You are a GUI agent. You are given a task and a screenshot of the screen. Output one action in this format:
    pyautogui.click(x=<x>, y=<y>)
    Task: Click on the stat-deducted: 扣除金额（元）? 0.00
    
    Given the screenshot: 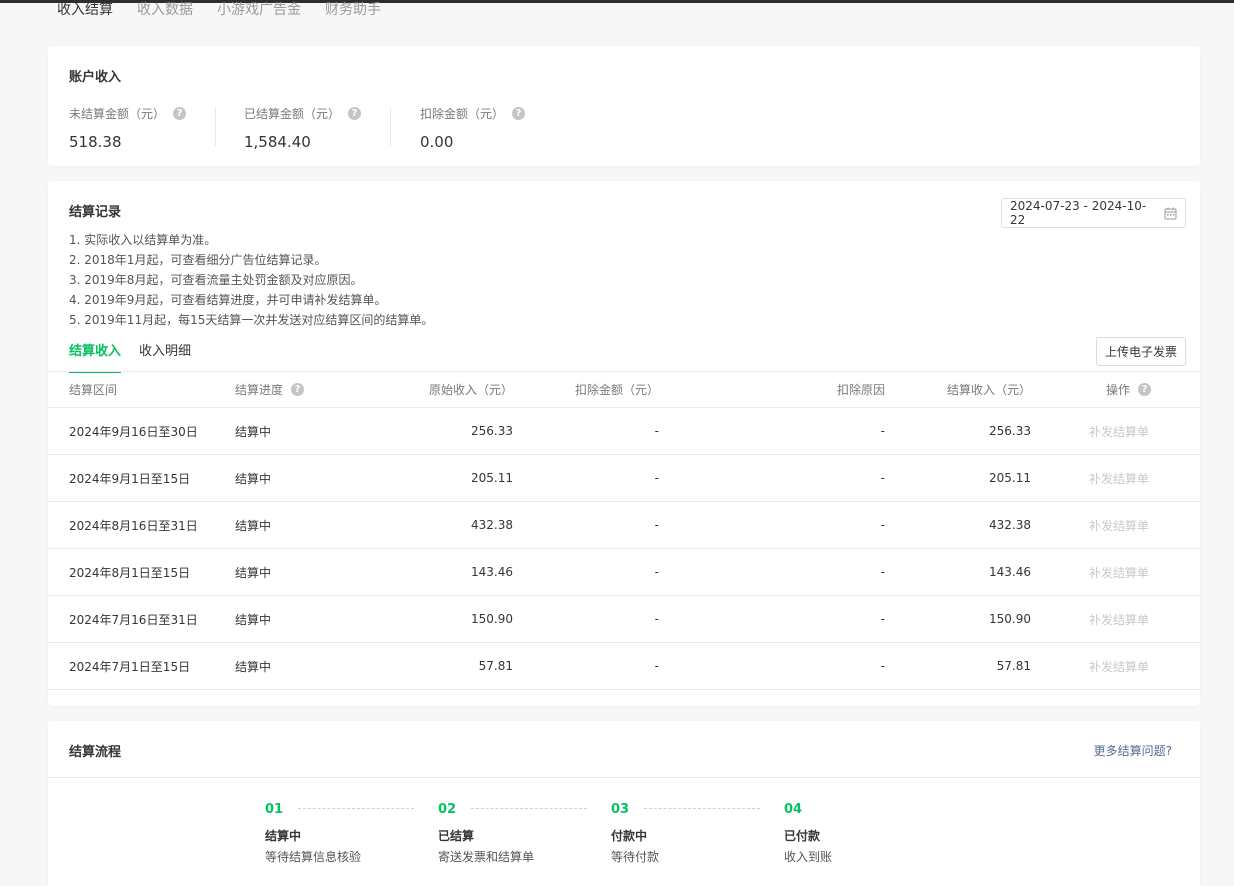 What is the action you would take?
    pyautogui.click(x=473, y=127)
    